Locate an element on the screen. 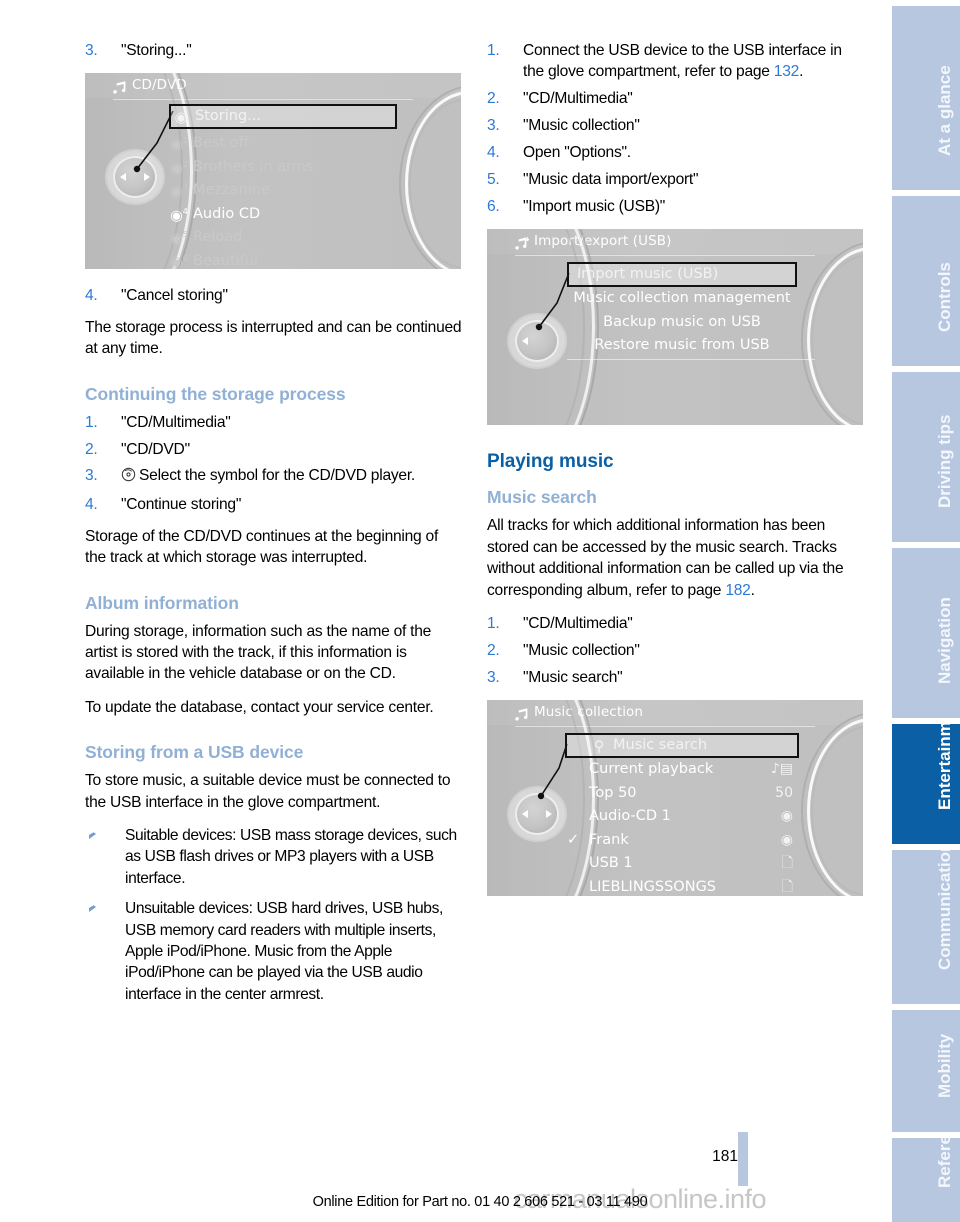 This screenshot has height=1222, width=960. page-number: 181 is located at coordinates (725, 1156).